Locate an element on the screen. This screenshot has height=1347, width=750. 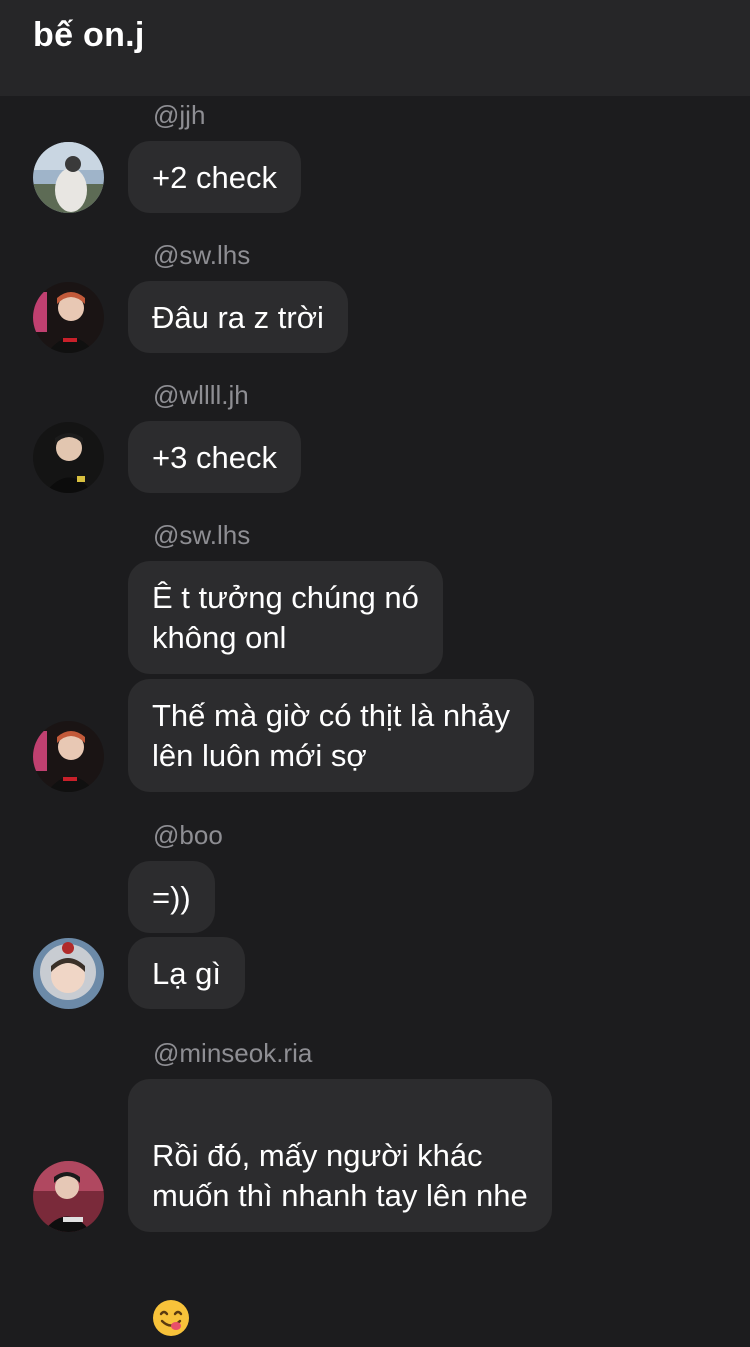
message-username: @wllll.jh is located at coordinates (201, 395).